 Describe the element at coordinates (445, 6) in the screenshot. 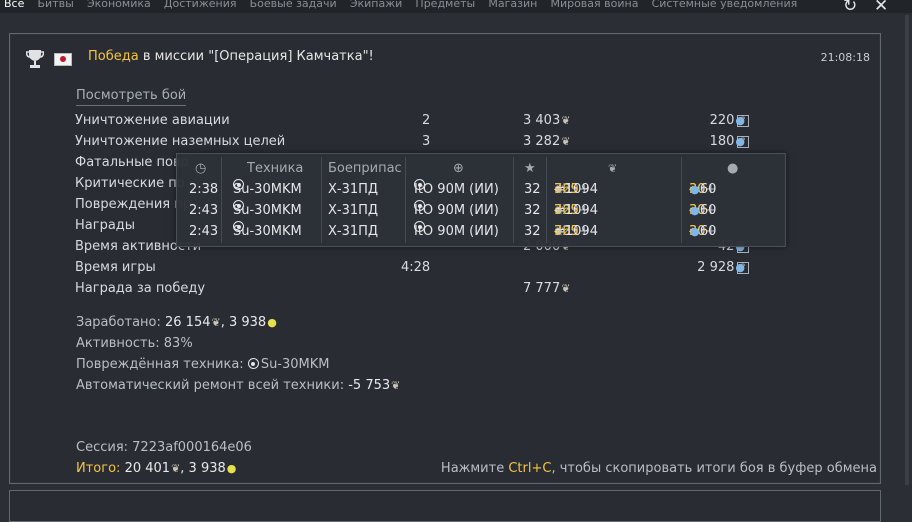

I see `tab-items: Предметы` at that location.